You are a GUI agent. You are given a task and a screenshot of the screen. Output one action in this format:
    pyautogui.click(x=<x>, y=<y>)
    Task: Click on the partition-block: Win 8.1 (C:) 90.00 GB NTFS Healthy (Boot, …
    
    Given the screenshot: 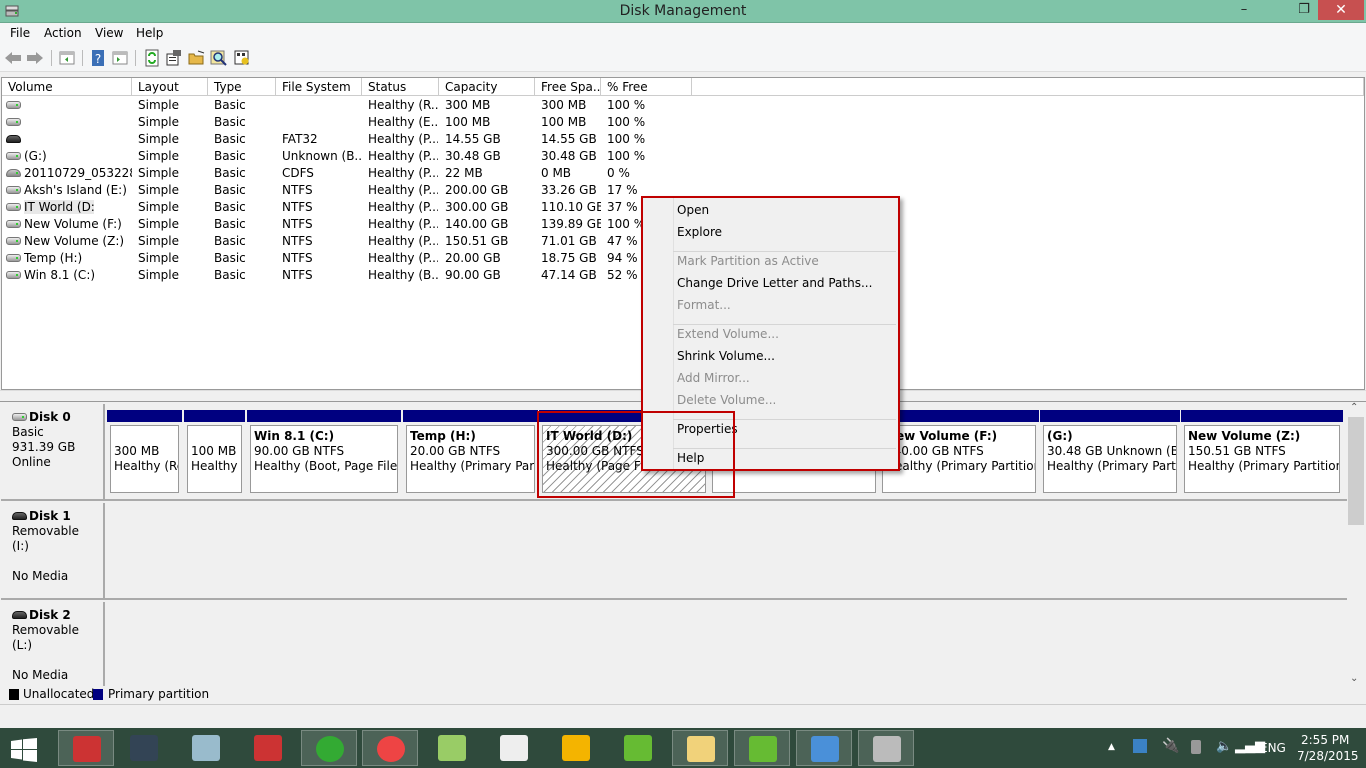 What is the action you would take?
    pyautogui.click(x=324, y=453)
    